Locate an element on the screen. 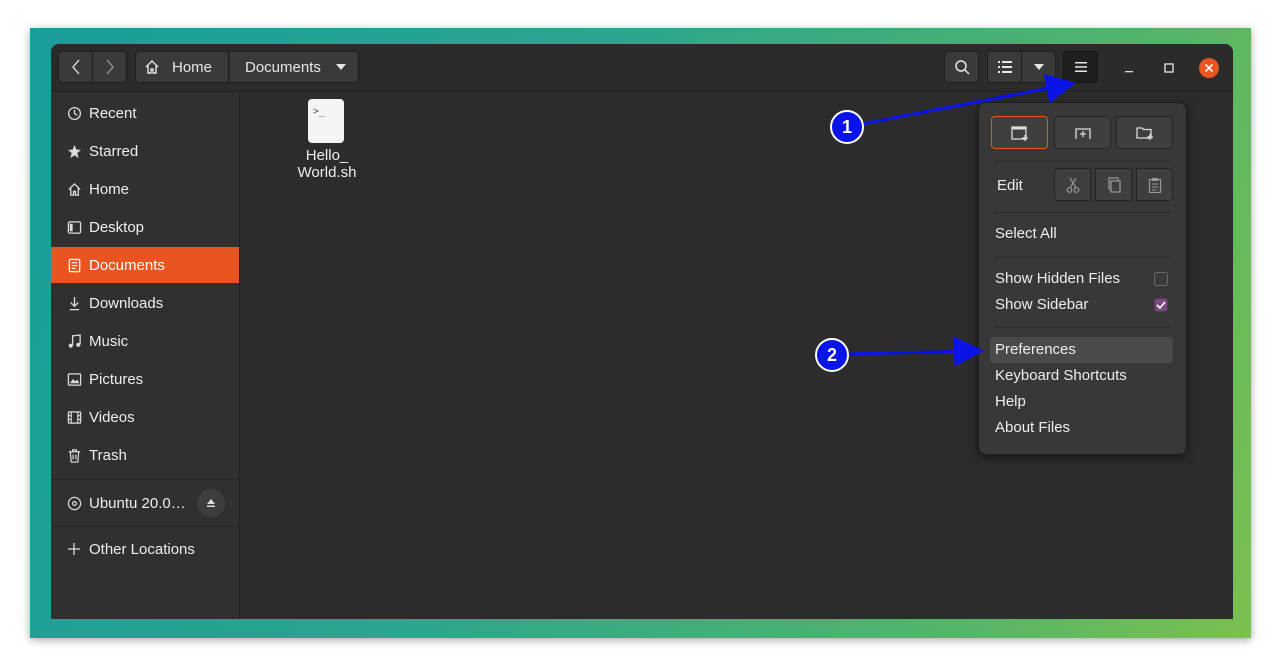 The image size is (1281, 670). cut-icon is located at coordinates (1072, 185).